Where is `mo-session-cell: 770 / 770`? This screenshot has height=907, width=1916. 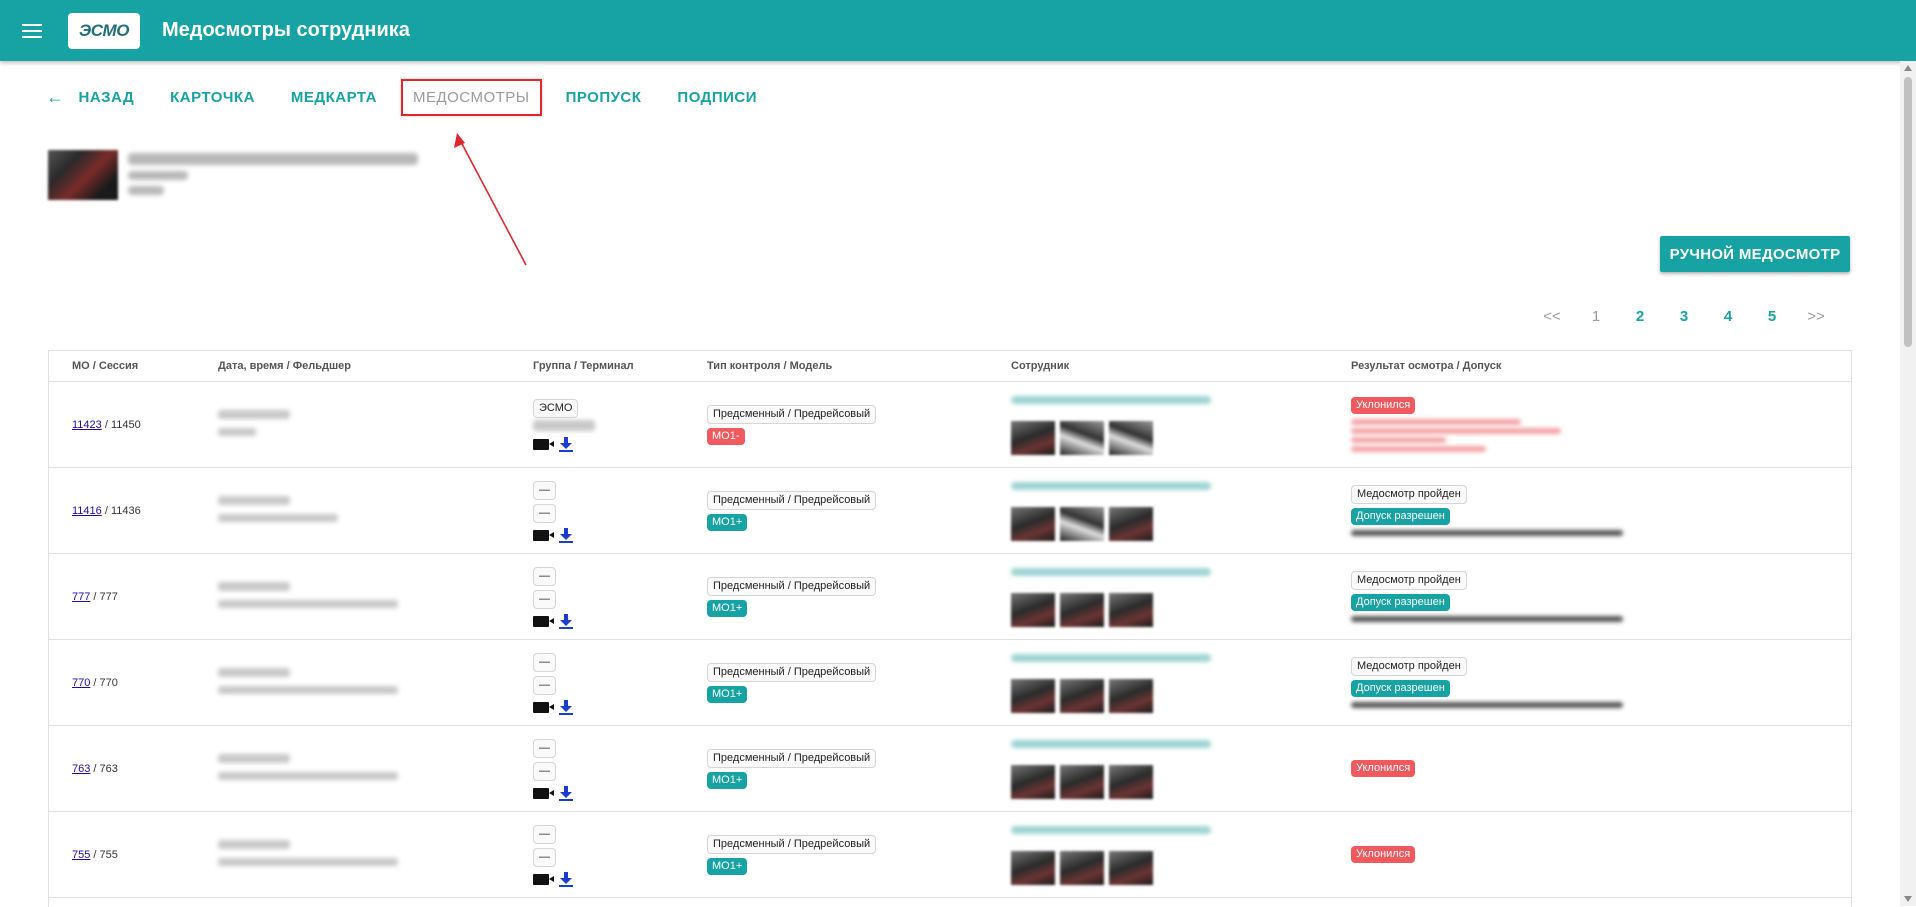
mo-session-cell: 770 / 770 is located at coordinates (133, 682).